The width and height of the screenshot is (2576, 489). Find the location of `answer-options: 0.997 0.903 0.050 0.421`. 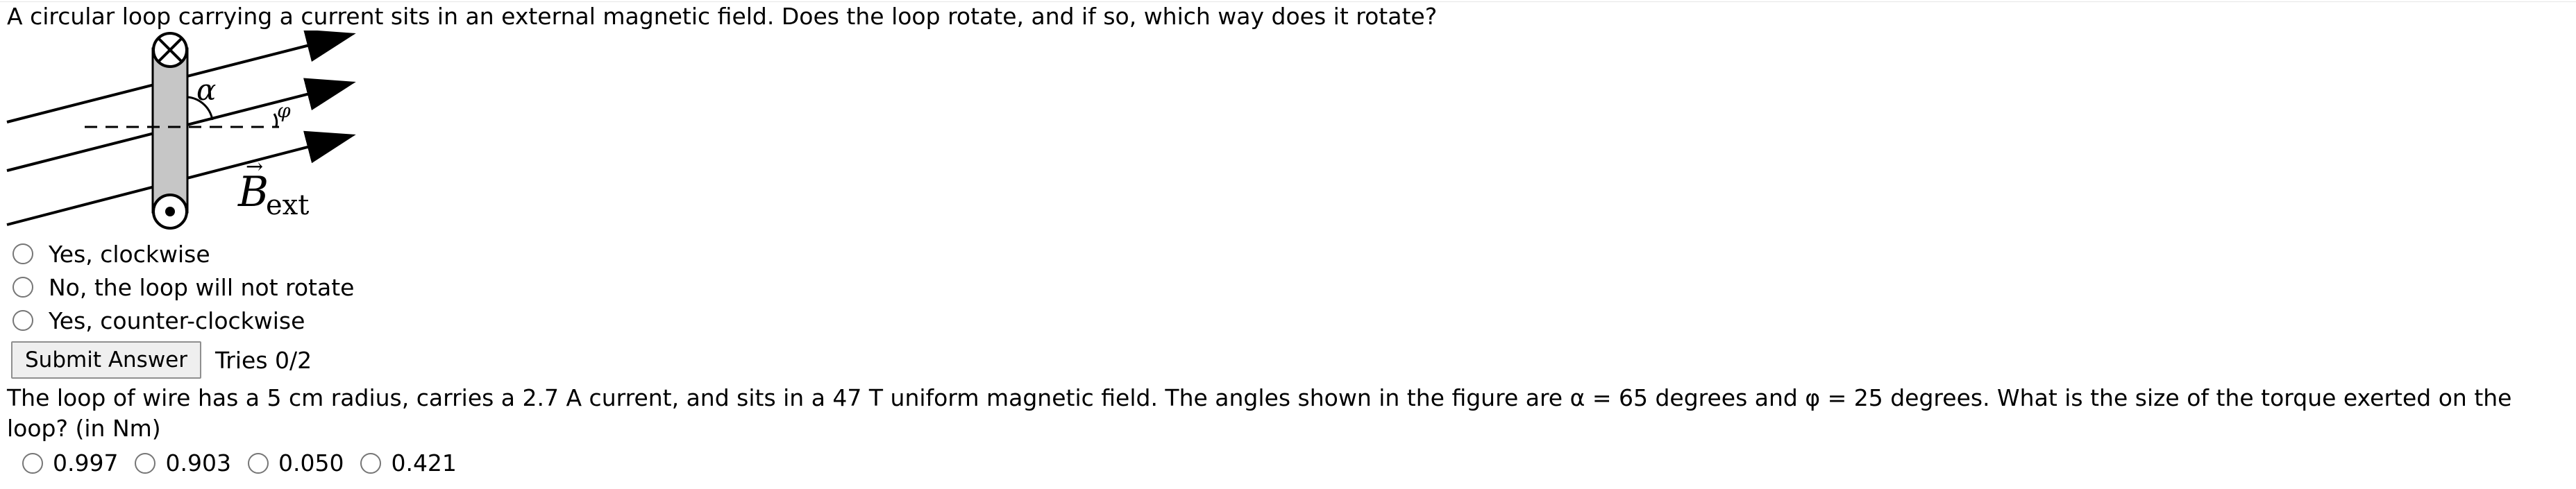

answer-options: 0.997 0.903 0.050 0.421 is located at coordinates (242, 463).